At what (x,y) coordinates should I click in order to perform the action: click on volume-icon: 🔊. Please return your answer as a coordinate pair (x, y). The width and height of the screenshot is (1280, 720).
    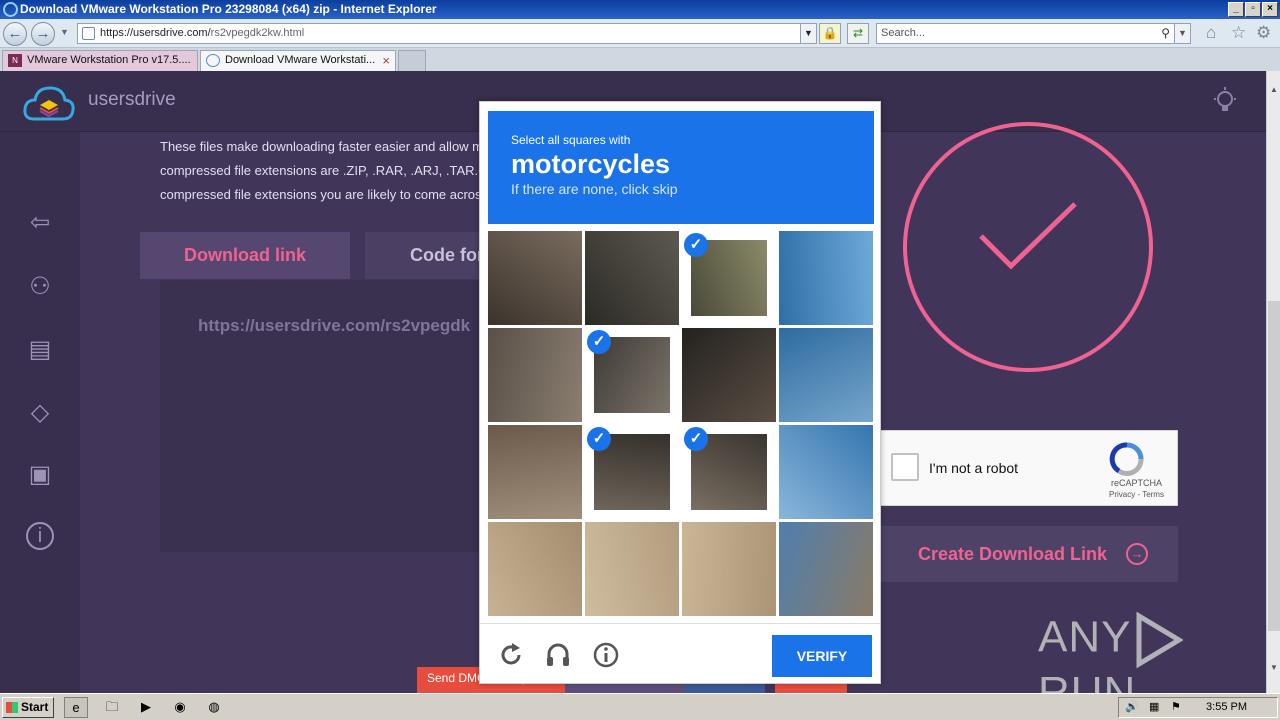
    Looking at the image, I should click on (1132, 707).